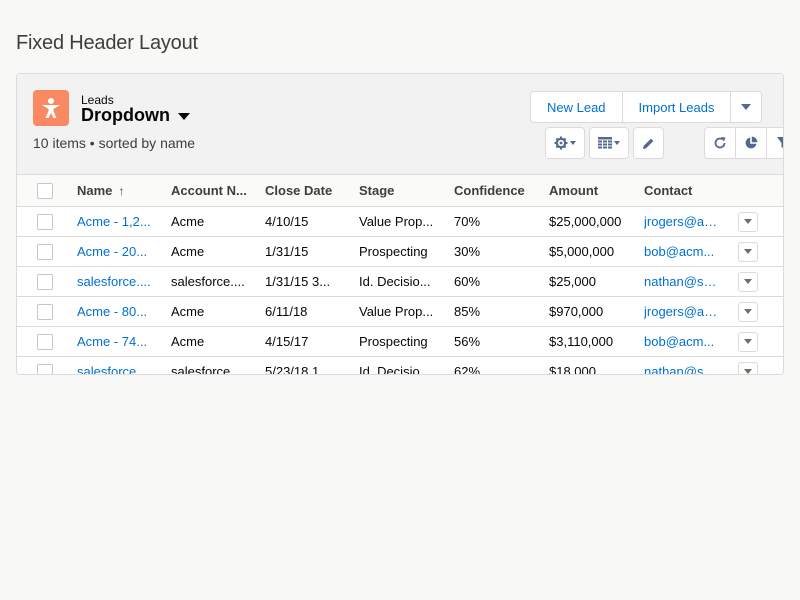  Describe the element at coordinates (467, 311) in the screenshot. I see `confidence-cell: 85%` at that location.